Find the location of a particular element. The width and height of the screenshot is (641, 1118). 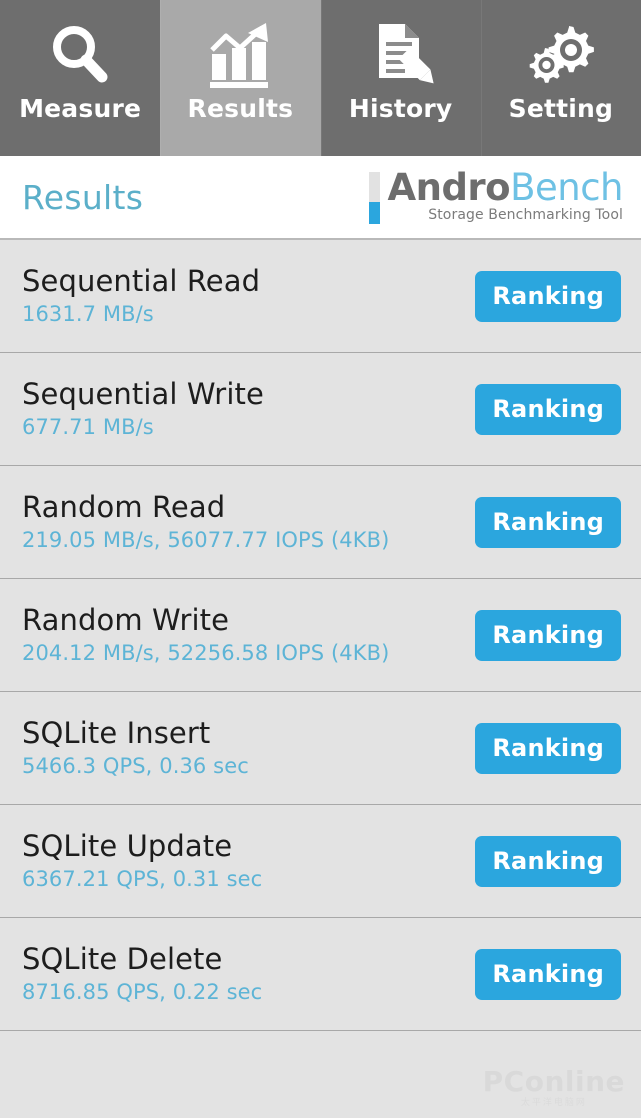

logo-bar-icon is located at coordinates (375, 198).